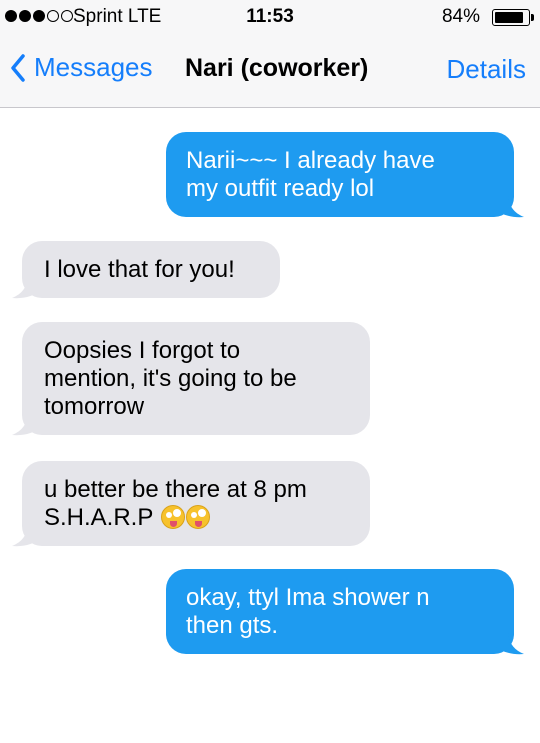 The image size is (540, 743). Describe the element at coordinates (93, 67) in the screenshot. I see `back-button-label: Messages` at that location.